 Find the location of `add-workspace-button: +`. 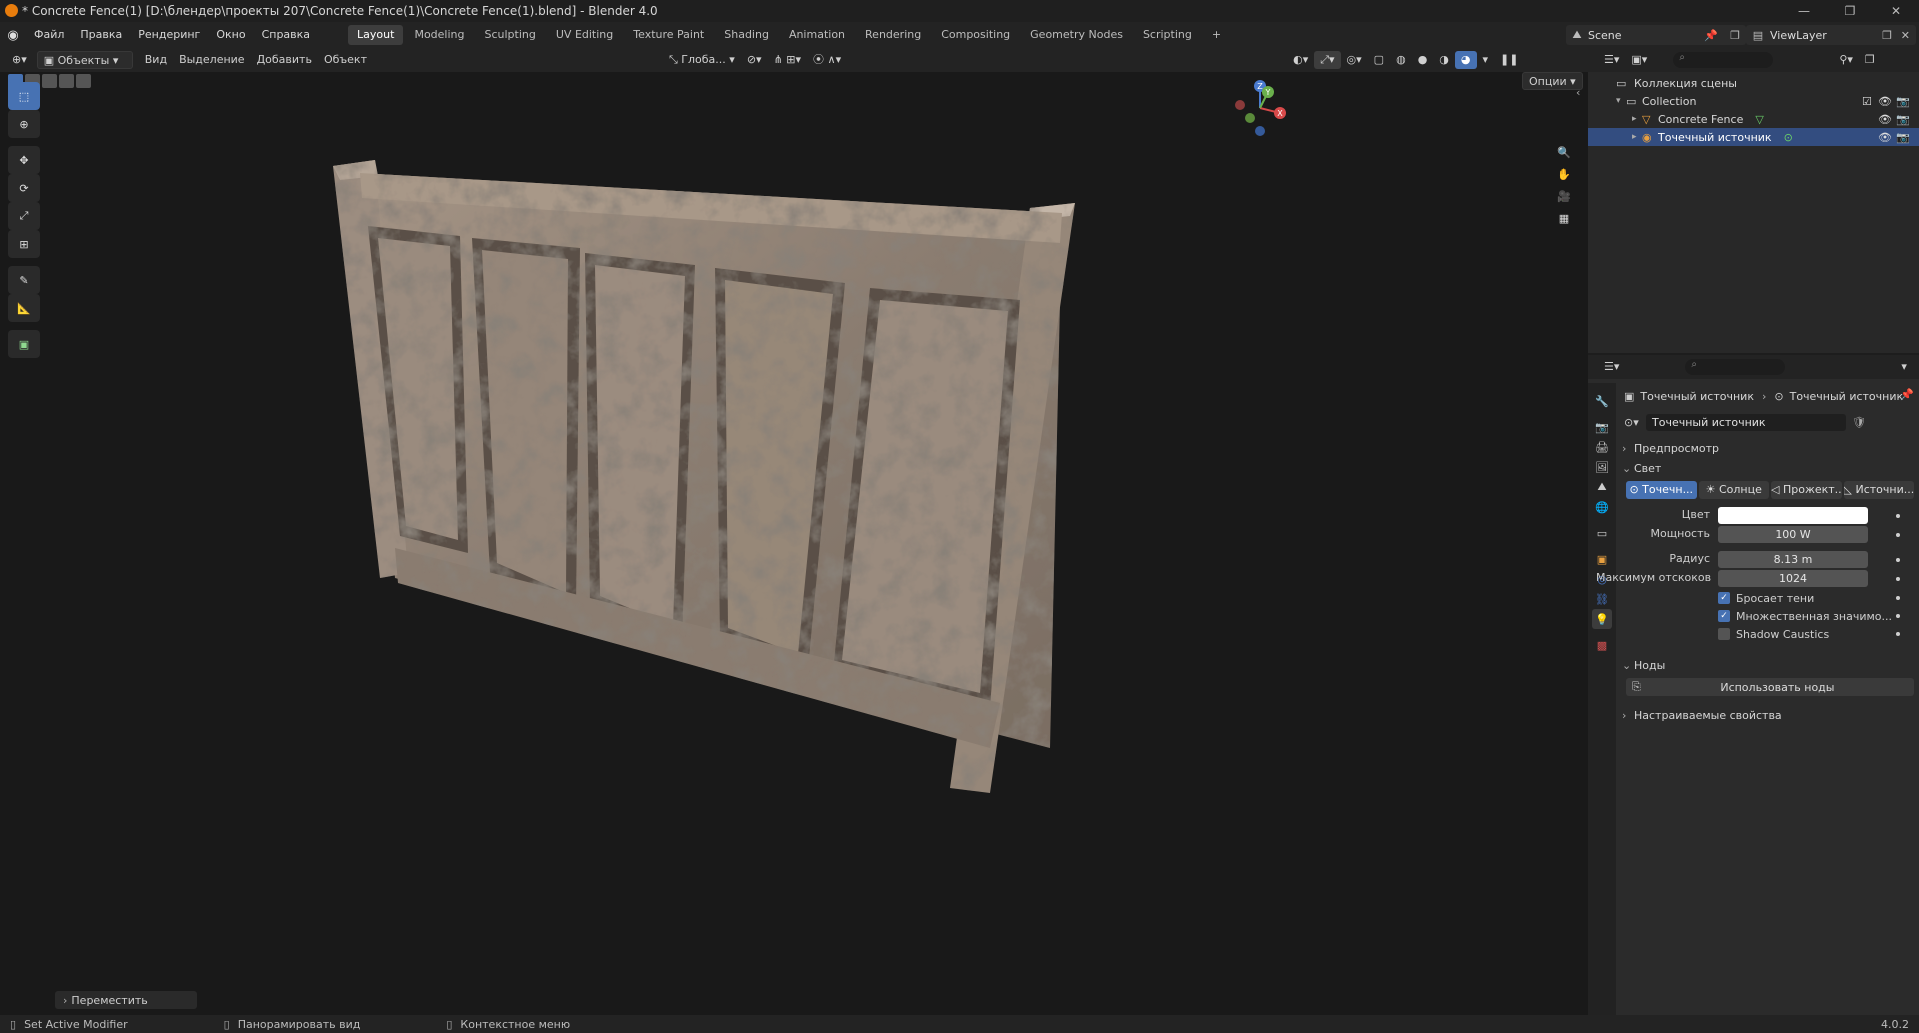

add-workspace-button: + is located at coordinates (1216, 35).